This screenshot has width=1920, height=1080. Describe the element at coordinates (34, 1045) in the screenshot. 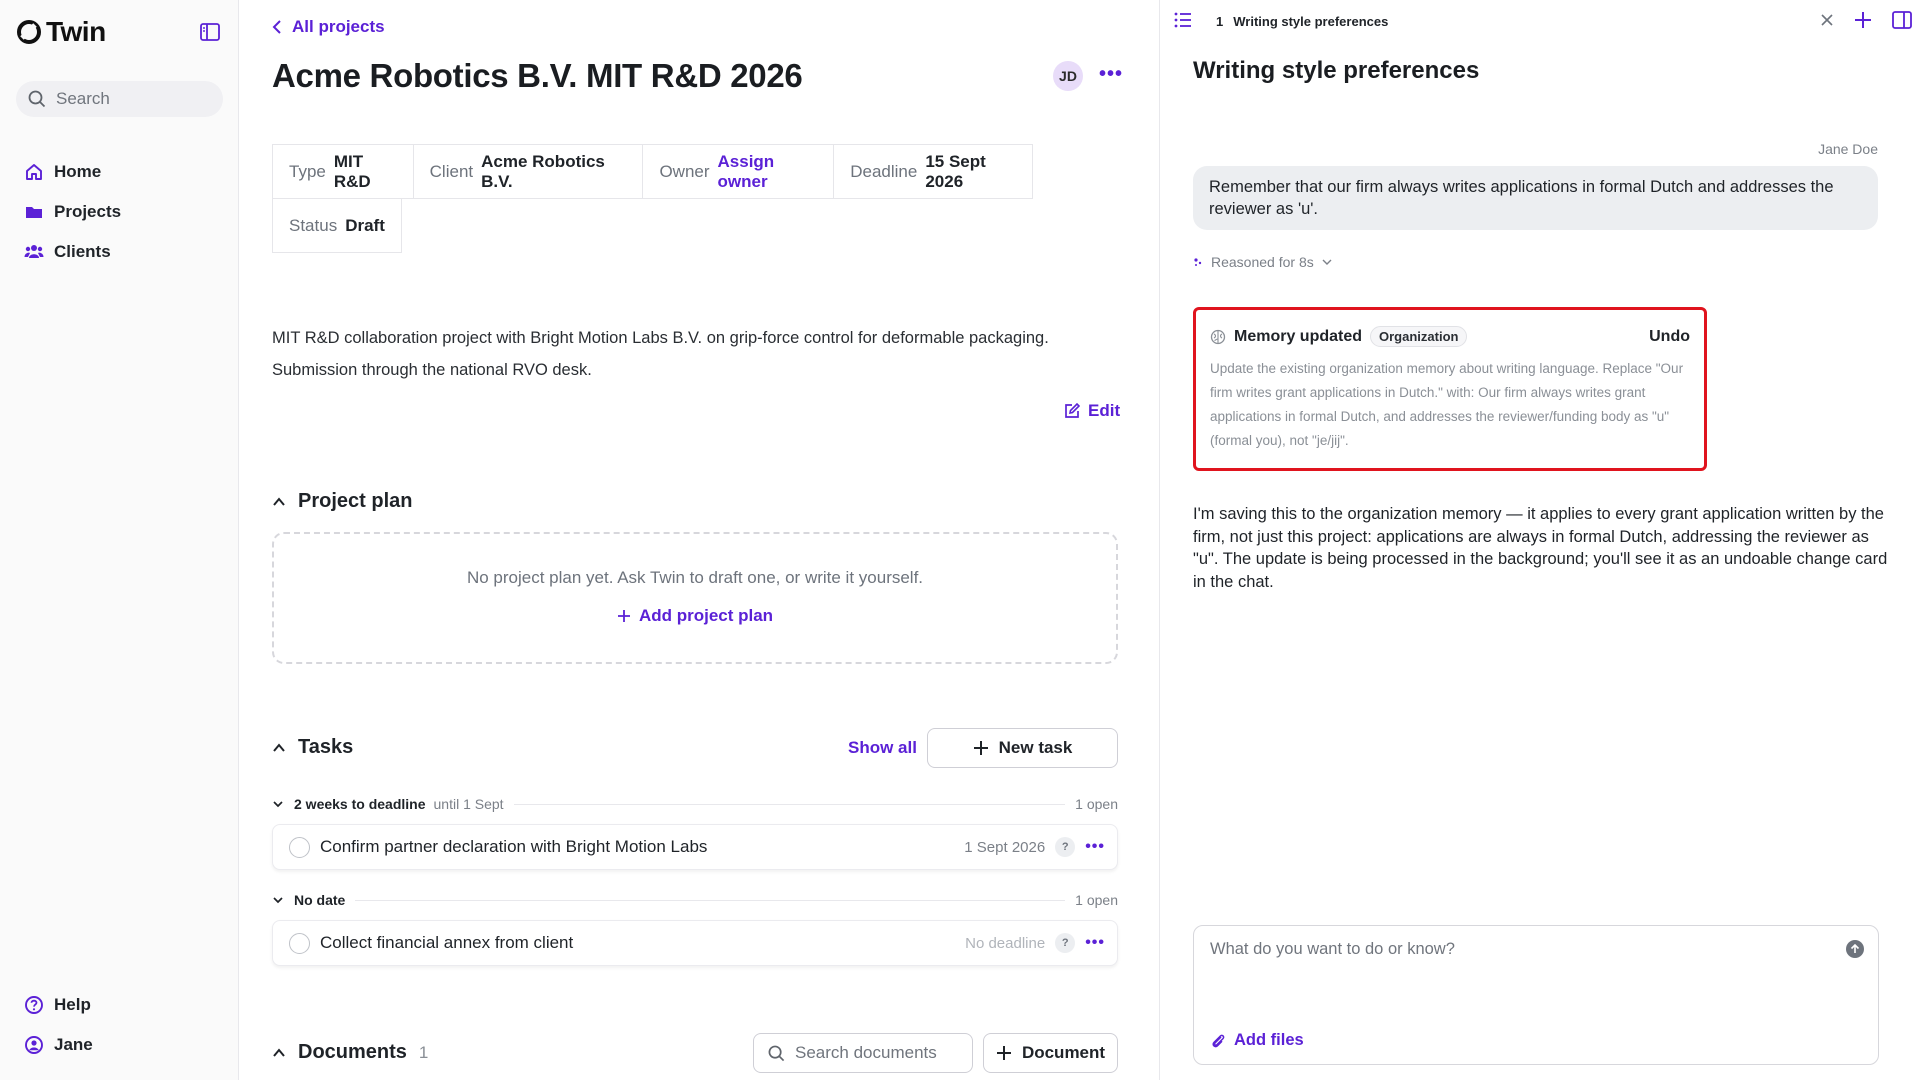

I see `user-icon` at that location.